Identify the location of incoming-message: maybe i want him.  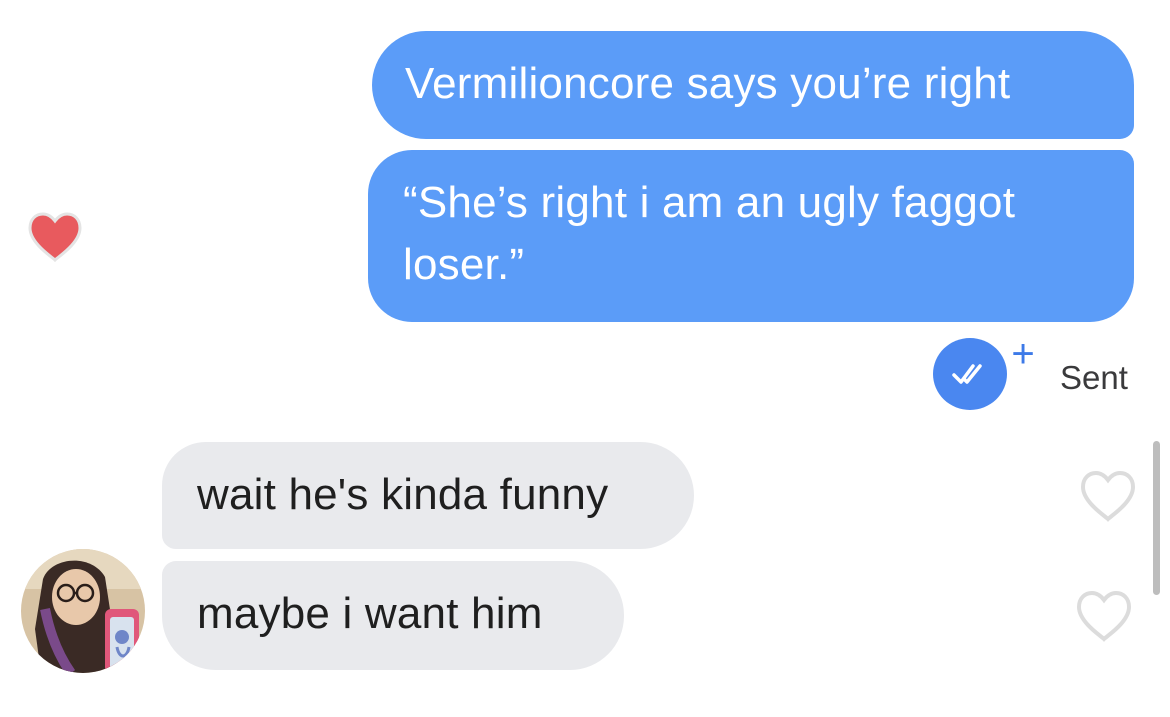
(393, 615).